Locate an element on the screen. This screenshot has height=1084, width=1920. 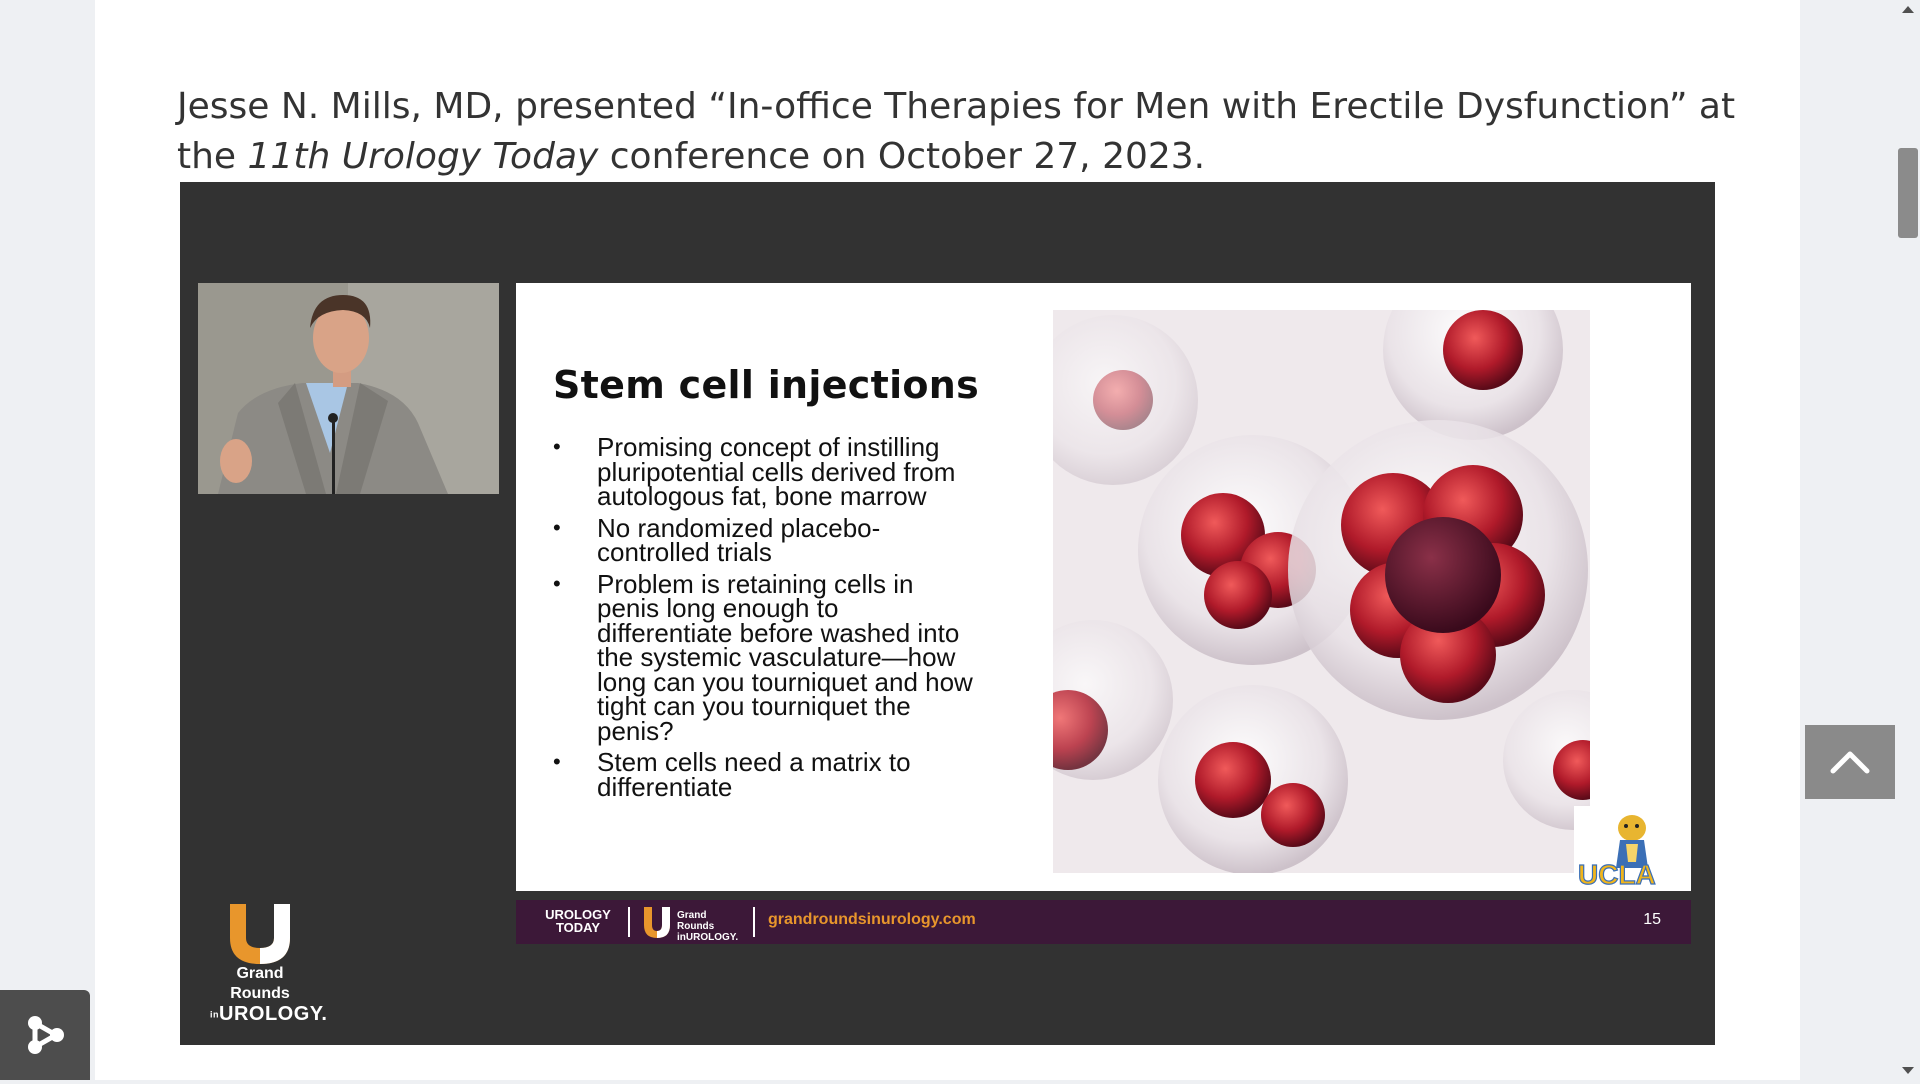
intro-text-2: conference on October 27, 2023. is located at coordinates (902, 156).